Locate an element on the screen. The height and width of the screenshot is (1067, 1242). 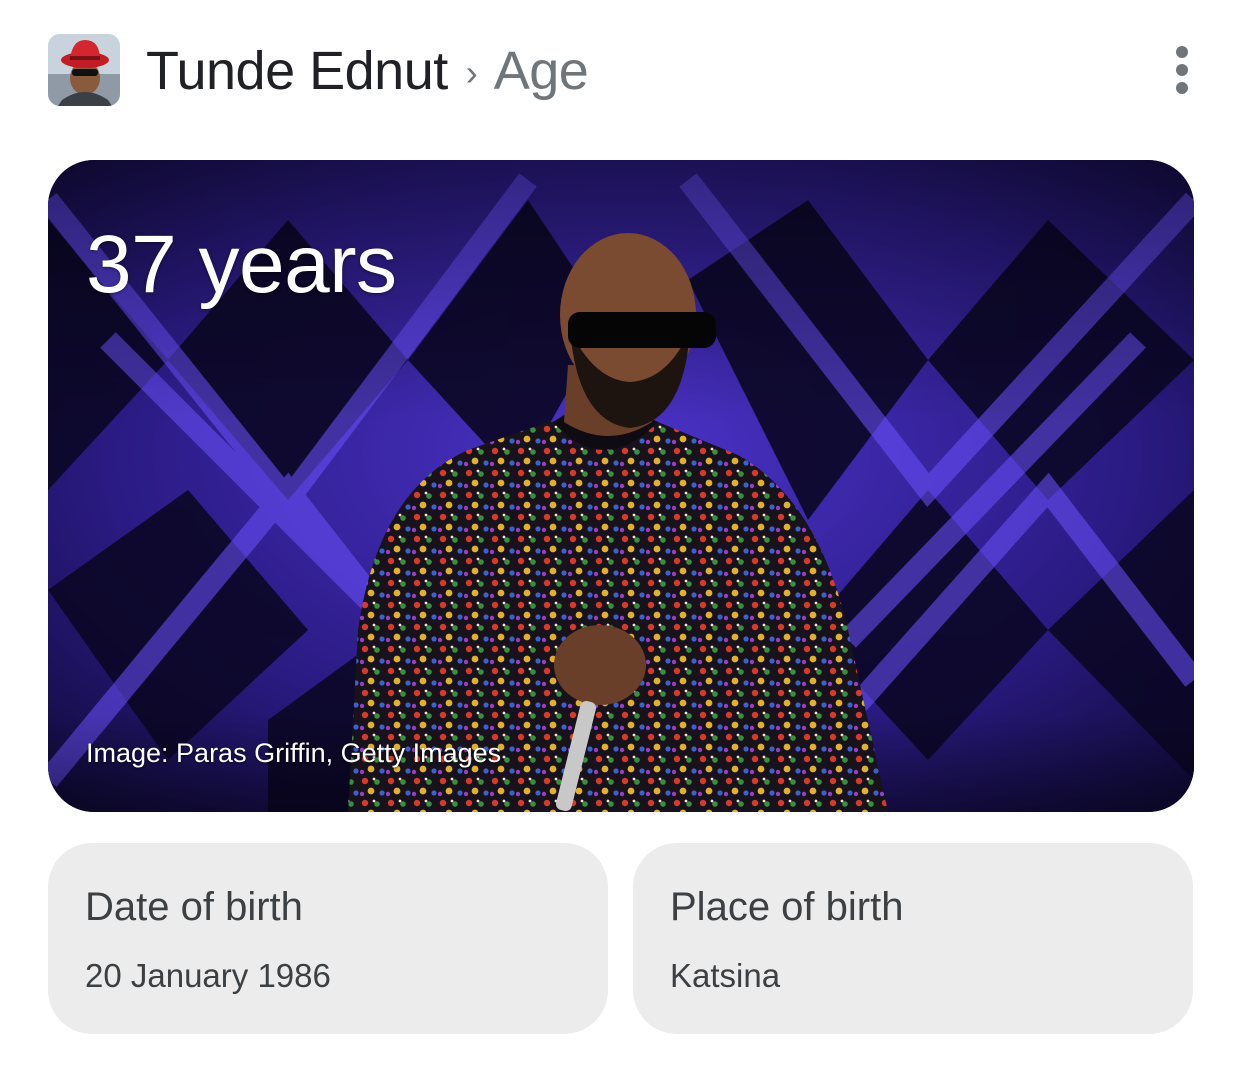
more-options-button is located at coordinates (1182, 70).